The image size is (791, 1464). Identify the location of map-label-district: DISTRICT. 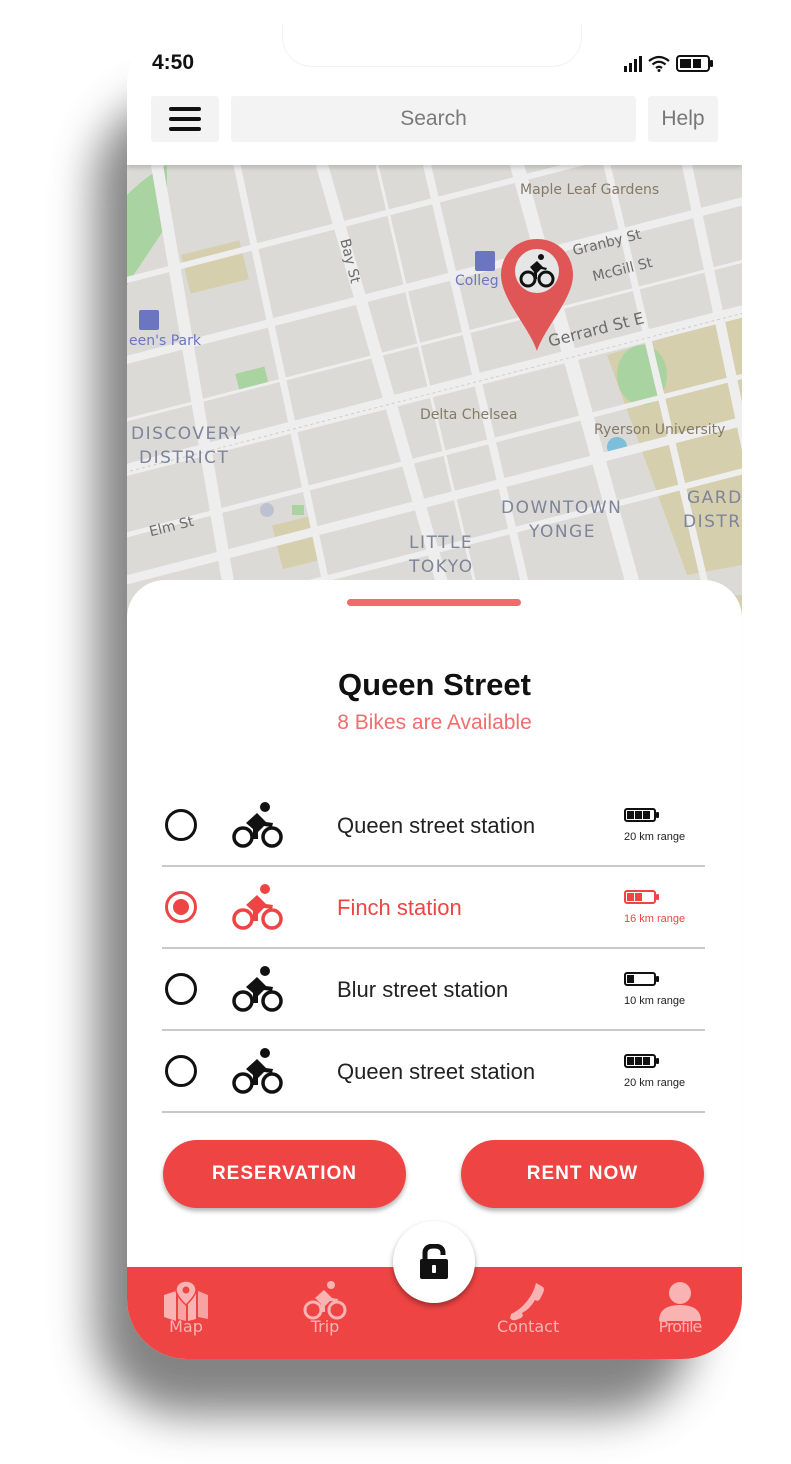
(184, 458).